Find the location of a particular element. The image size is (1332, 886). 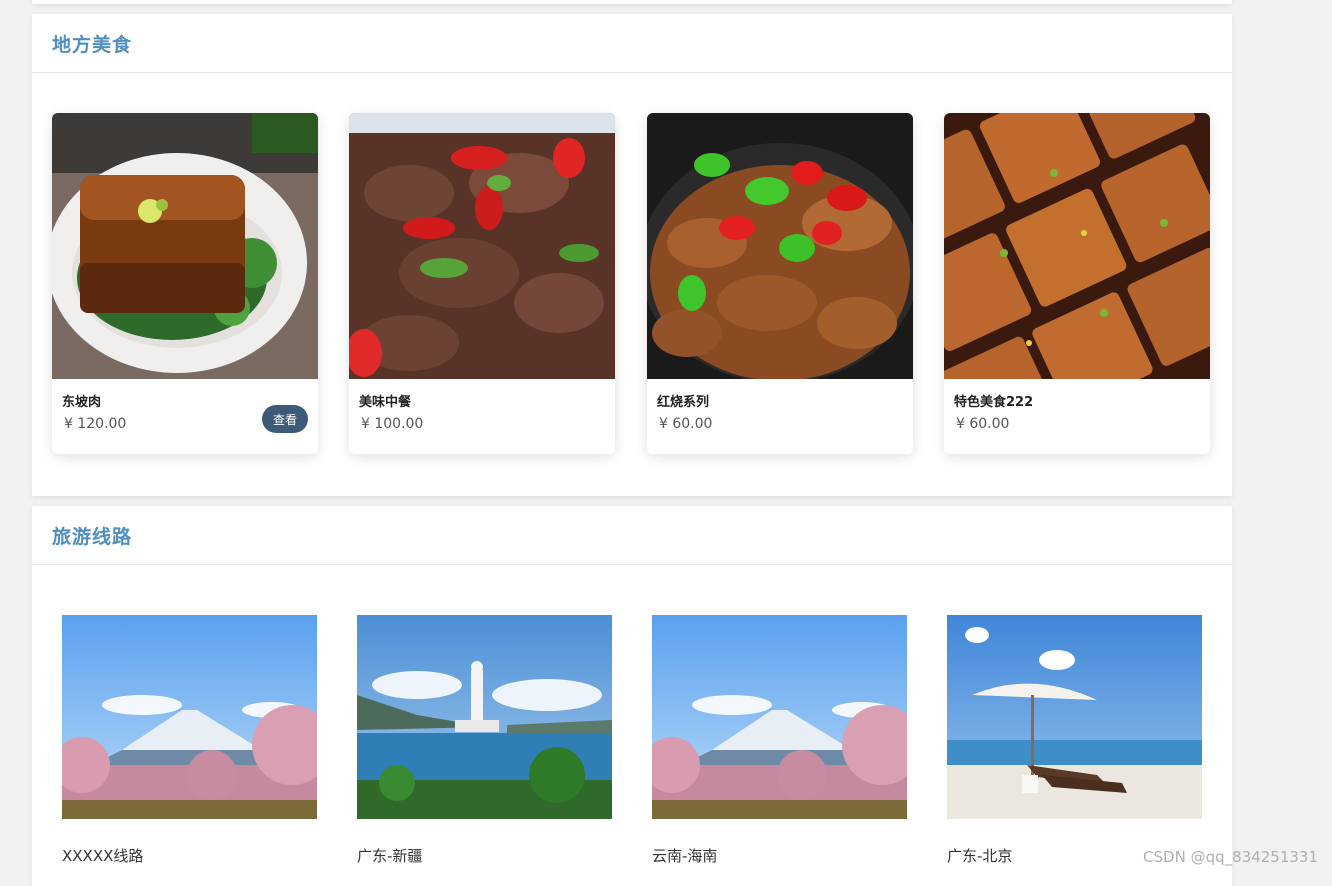

food-name: 美味中餐 is located at coordinates (385, 402).